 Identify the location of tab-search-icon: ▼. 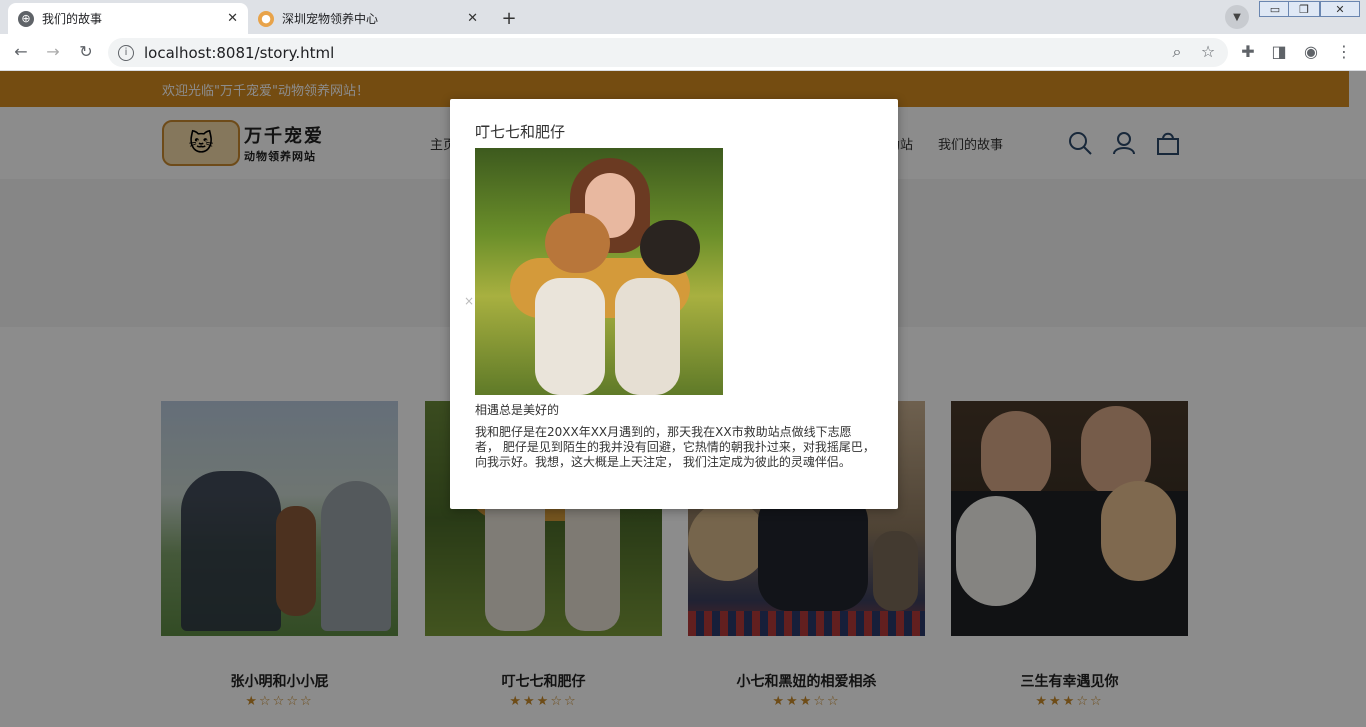
(1237, 17).